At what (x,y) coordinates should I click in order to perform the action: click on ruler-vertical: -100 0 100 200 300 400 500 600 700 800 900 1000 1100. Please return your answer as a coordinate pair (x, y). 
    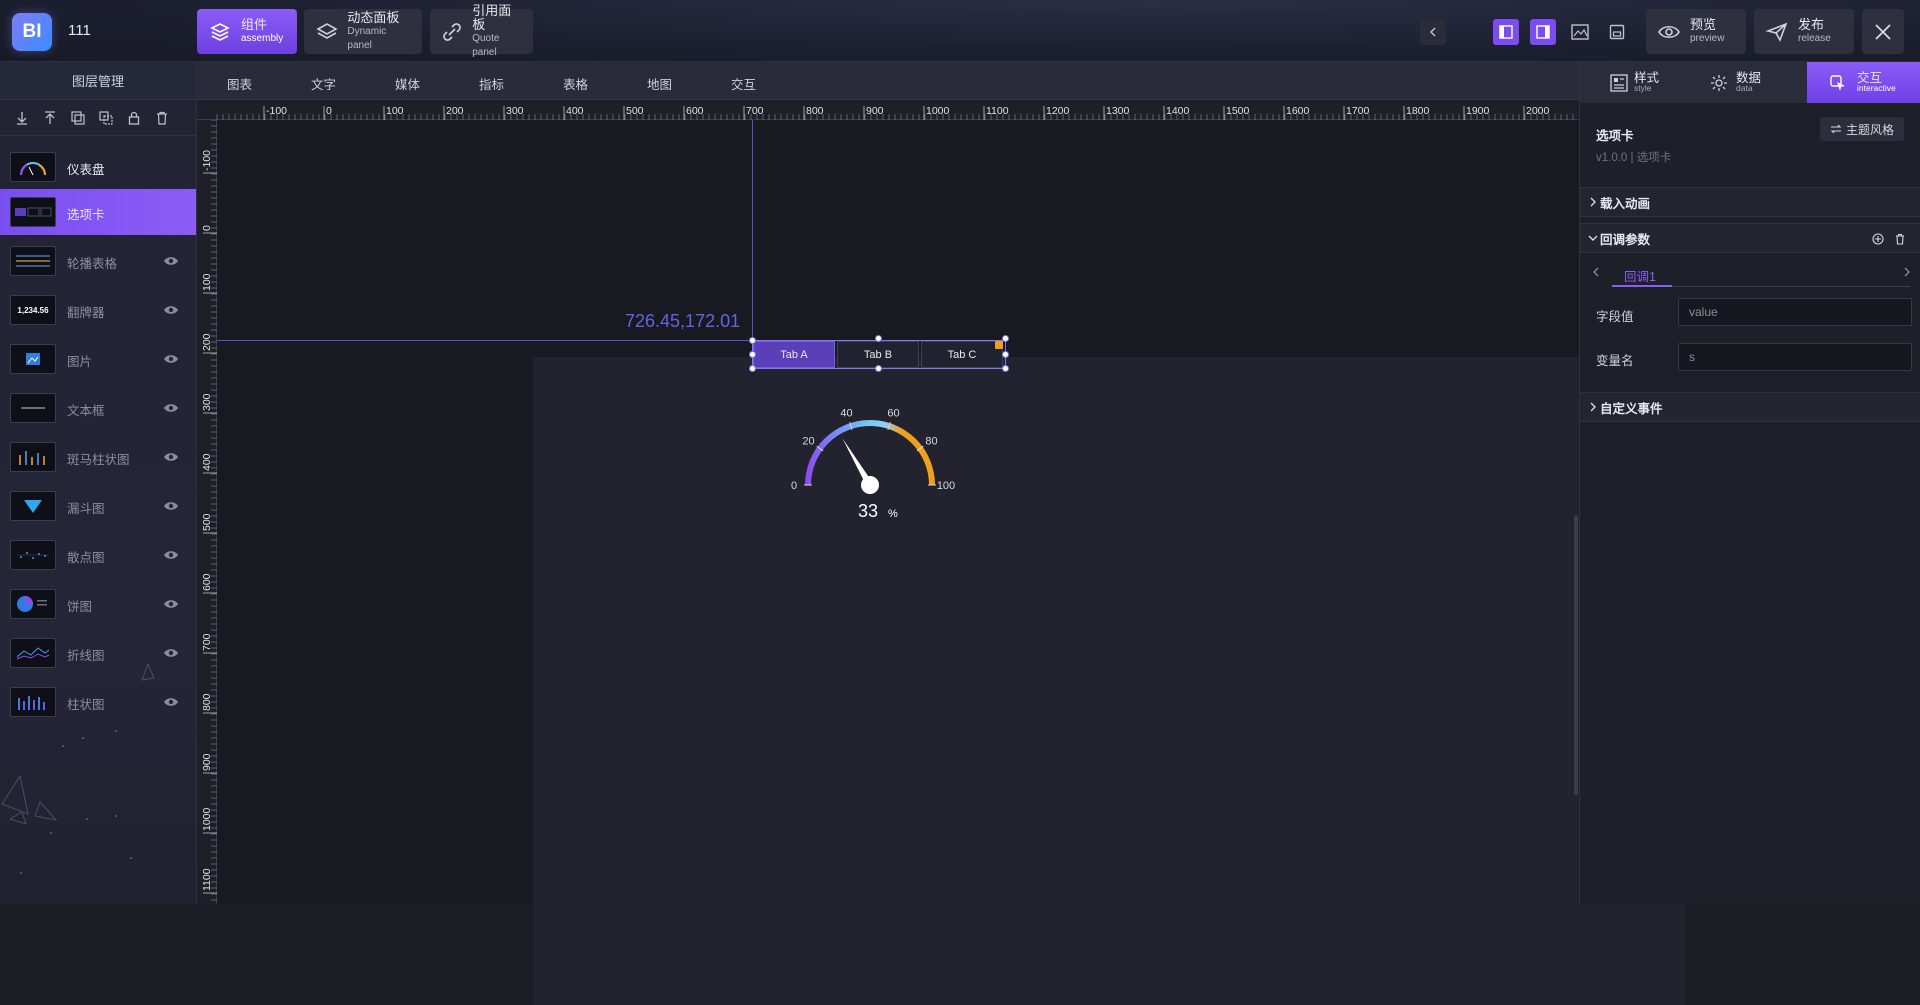
    Looking at the image, I should click on (207, 511).